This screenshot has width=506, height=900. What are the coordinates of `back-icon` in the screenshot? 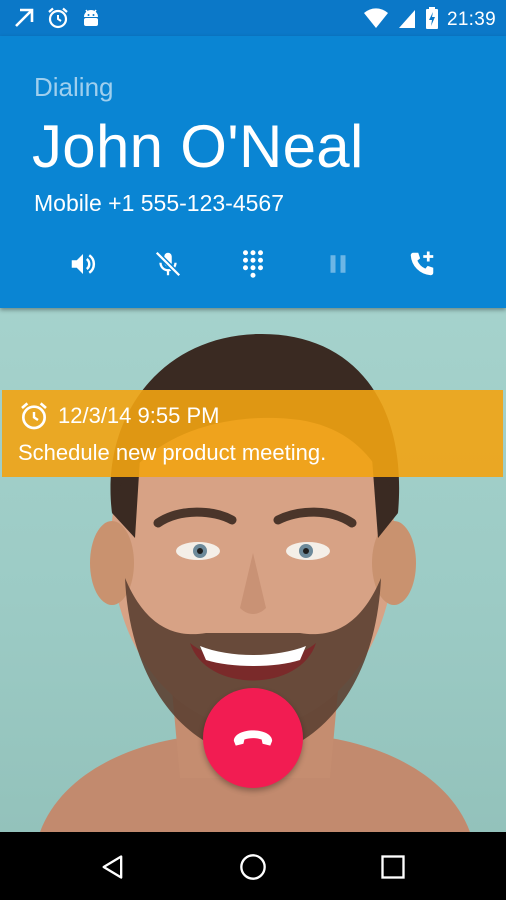 It's located at (112, 867).